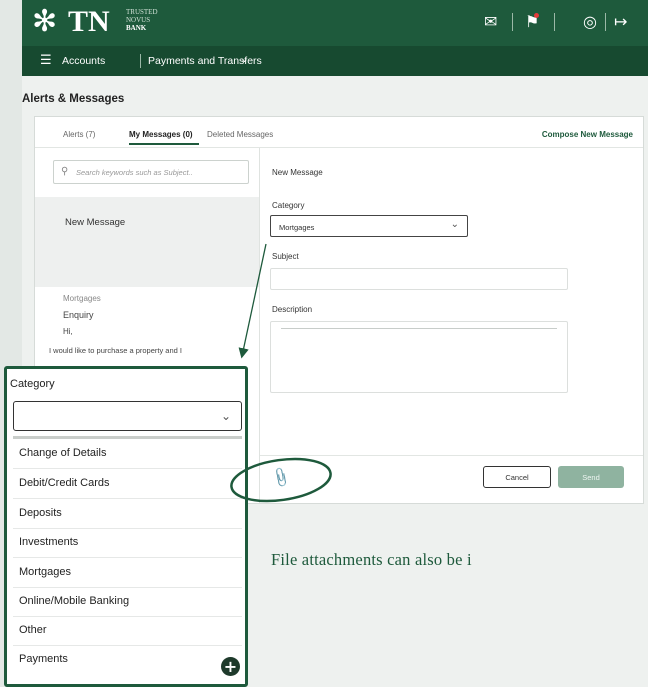  Describe the element at coordinates (517, 477) in the screenshot. I see `cancel-button: Cancel` at that location.